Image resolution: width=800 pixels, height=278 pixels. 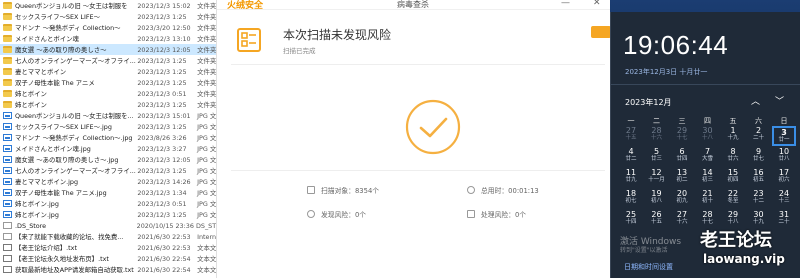 I want to click on calendar-day: 27 十六, so click(x=682, y=220).